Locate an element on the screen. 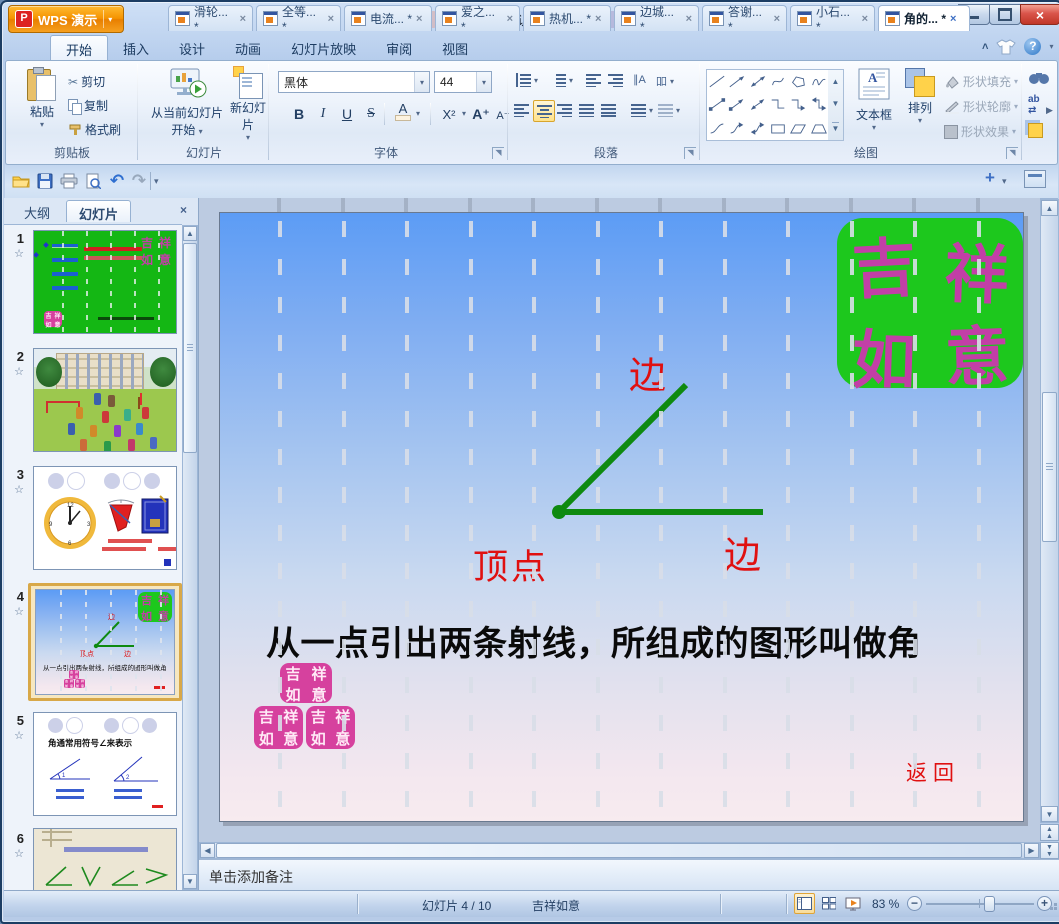 Image resolution: width=1059 pixels, height=924 pixels. slide-2-thumbnail is located at coordinates (105, 400).